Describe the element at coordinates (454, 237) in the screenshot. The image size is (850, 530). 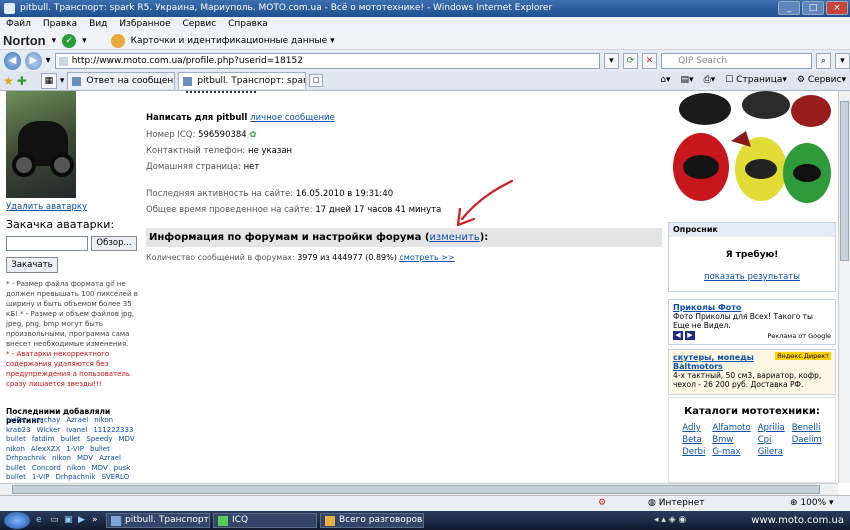
I see `change-settings-link: изменить` at that location.